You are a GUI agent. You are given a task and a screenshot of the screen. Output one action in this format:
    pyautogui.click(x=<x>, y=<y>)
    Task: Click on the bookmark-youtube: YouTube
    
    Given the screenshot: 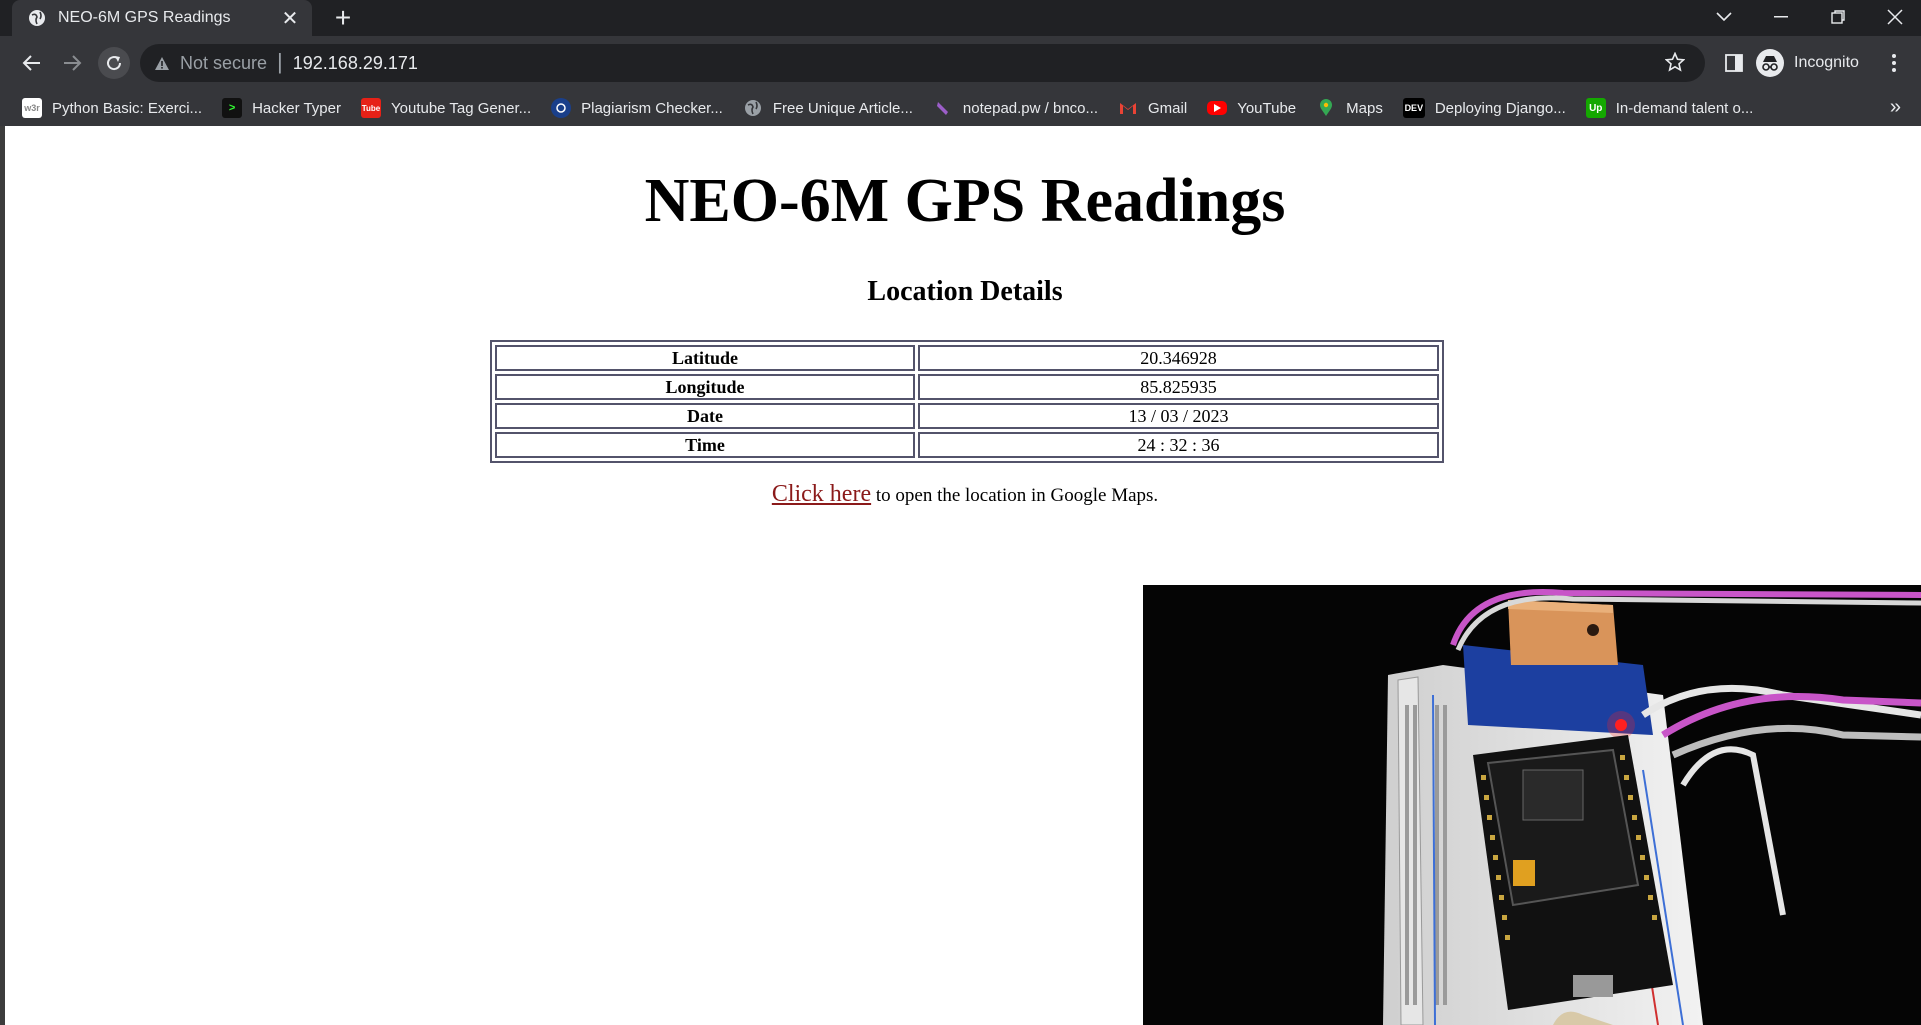 What is the action you would take?
    pyautogui.click(x=1251, y=108)
    